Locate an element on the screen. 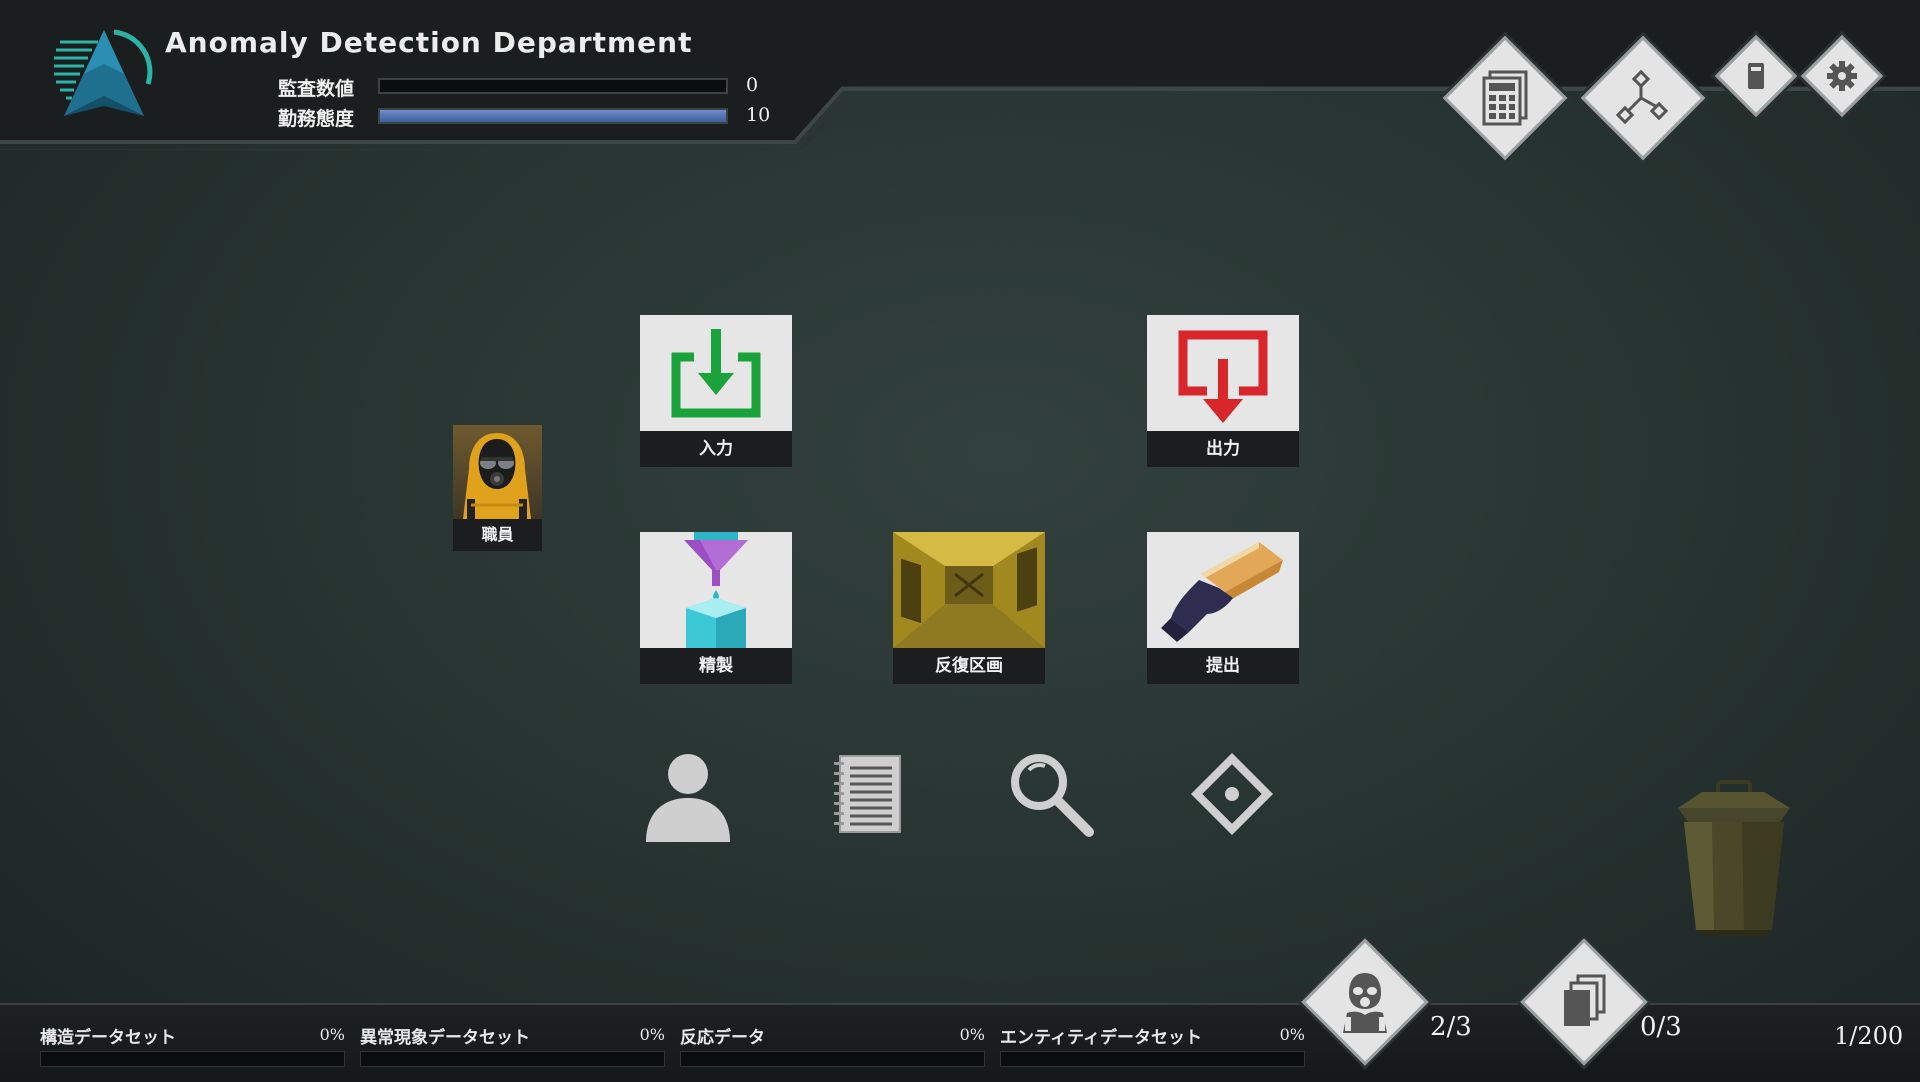 The height and width of the screenshot is (1082, 1920). entity-dataset-name: エンティティデータセット is located at coordinates (1101, 1038).